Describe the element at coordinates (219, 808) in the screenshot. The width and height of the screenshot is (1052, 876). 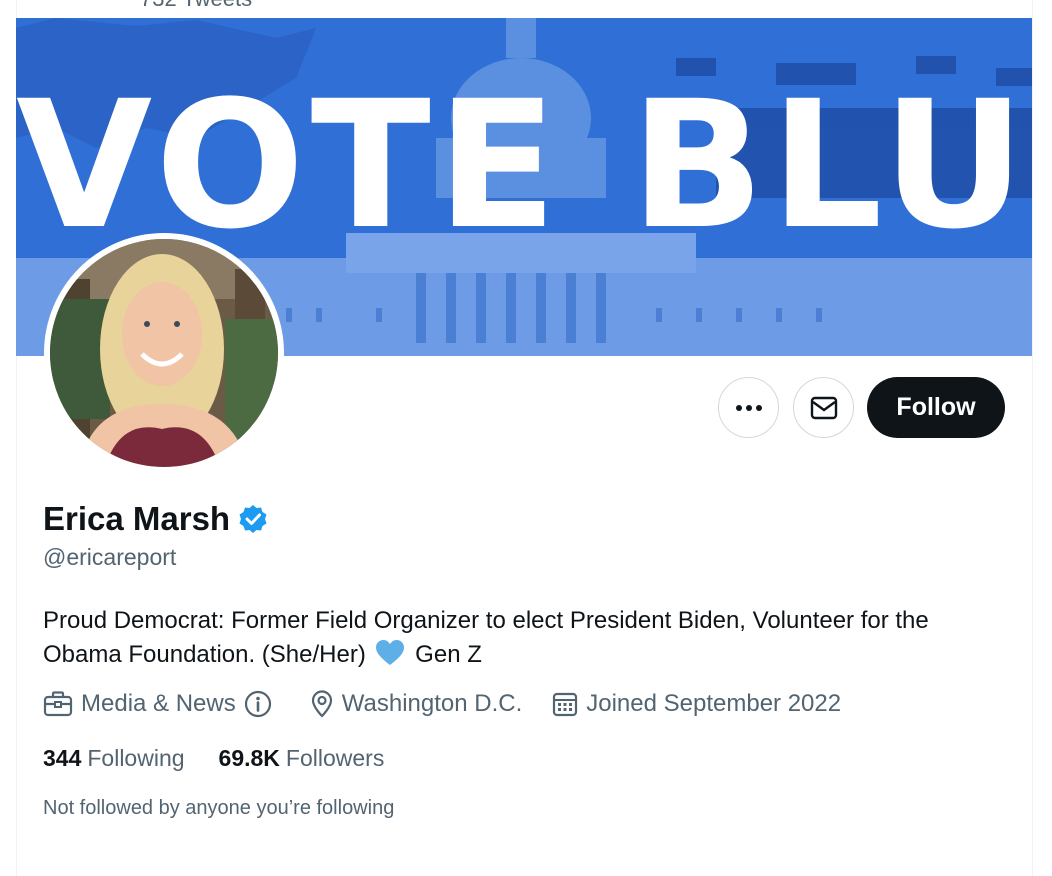
I see `mutuals-note: Not followed by anyone you’re following` at that location.